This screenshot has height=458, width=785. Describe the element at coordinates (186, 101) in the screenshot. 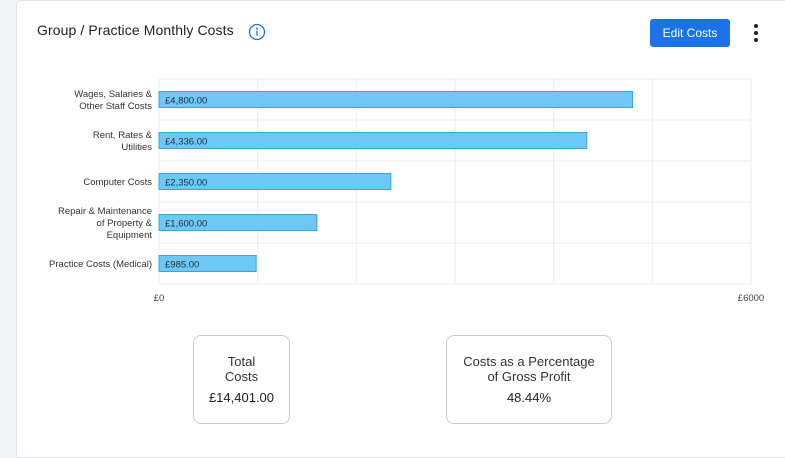

I see `bar-data-label: £4,800.00` at that location.